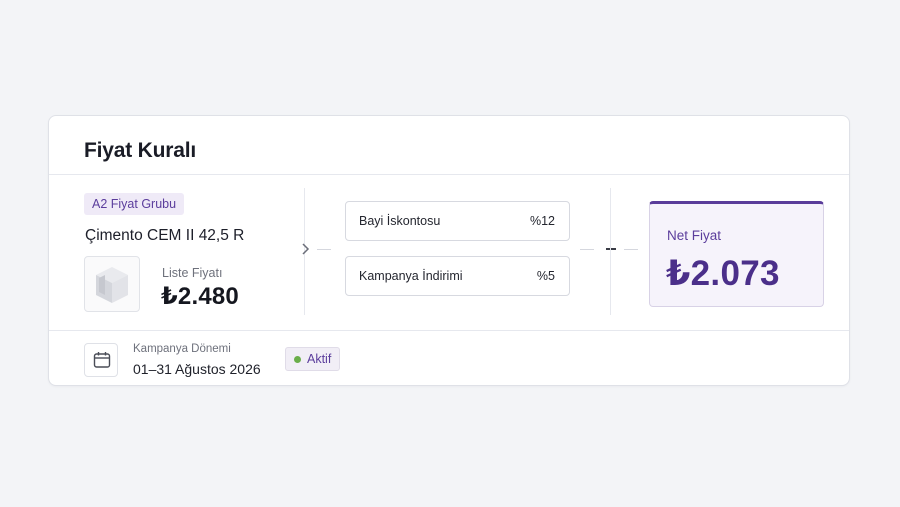 The width and height of the screenshot is (900, 507). Describe the element at coordinates (197, 369) in the screenshot. I see `campaign-period-value: 01–31 Ağustos 2026` at that location.